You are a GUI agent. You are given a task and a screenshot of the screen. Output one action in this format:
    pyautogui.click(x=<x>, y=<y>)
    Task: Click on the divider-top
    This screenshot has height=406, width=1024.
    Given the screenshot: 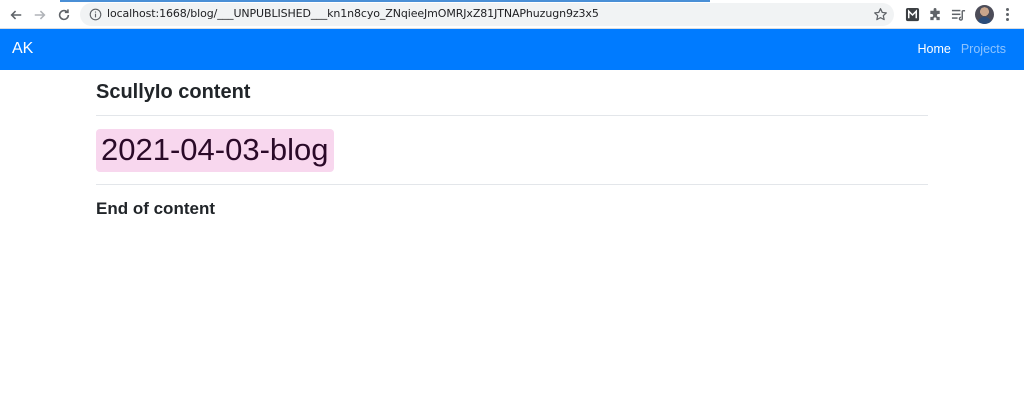 What is the action you would take?
    pyautogui.click(x=512, y=115)
    